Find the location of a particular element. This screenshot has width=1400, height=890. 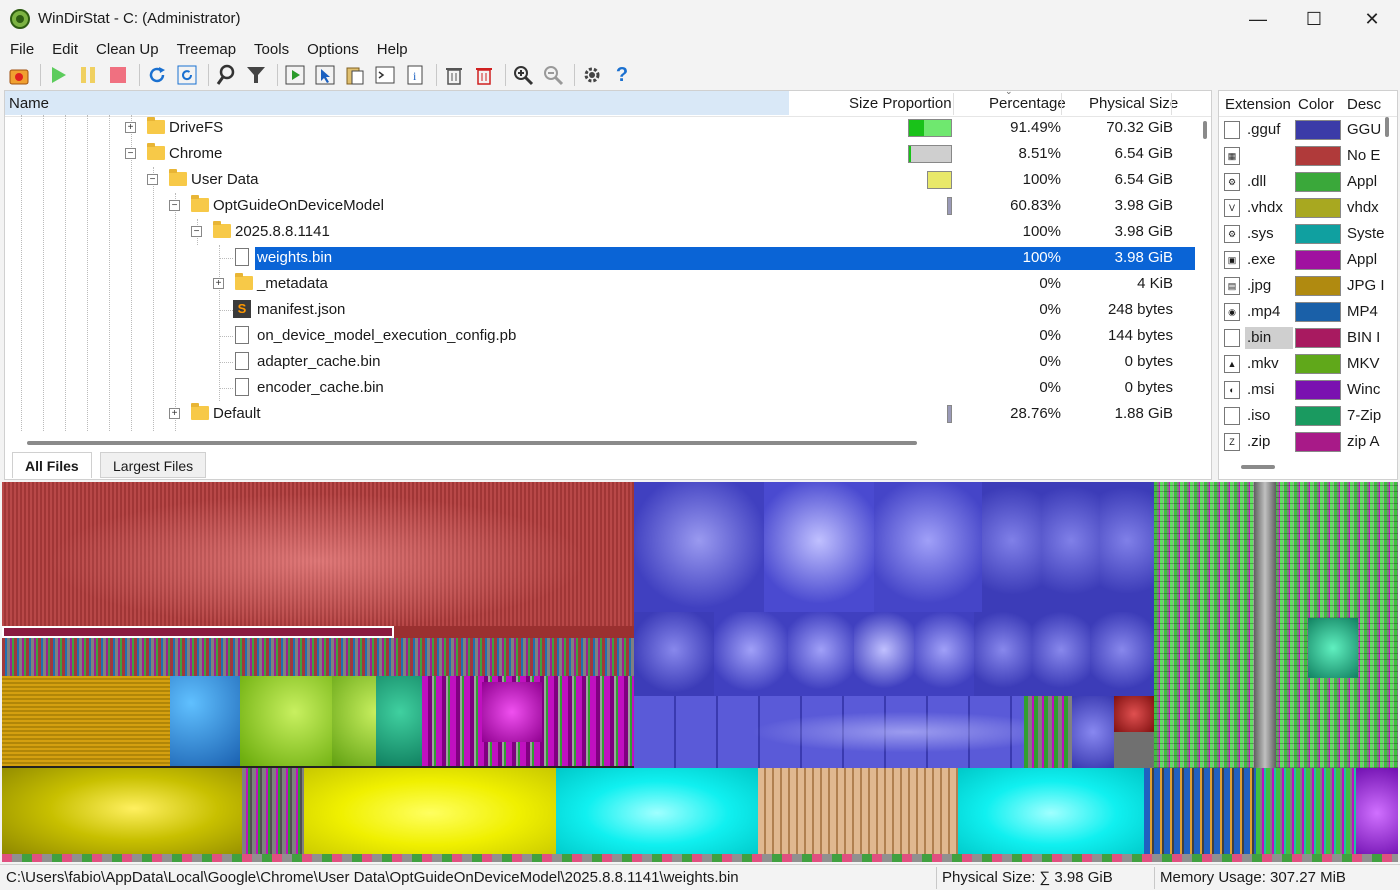

extension-row: ◐ .msi Winc is located at coordinates (1308, 390).